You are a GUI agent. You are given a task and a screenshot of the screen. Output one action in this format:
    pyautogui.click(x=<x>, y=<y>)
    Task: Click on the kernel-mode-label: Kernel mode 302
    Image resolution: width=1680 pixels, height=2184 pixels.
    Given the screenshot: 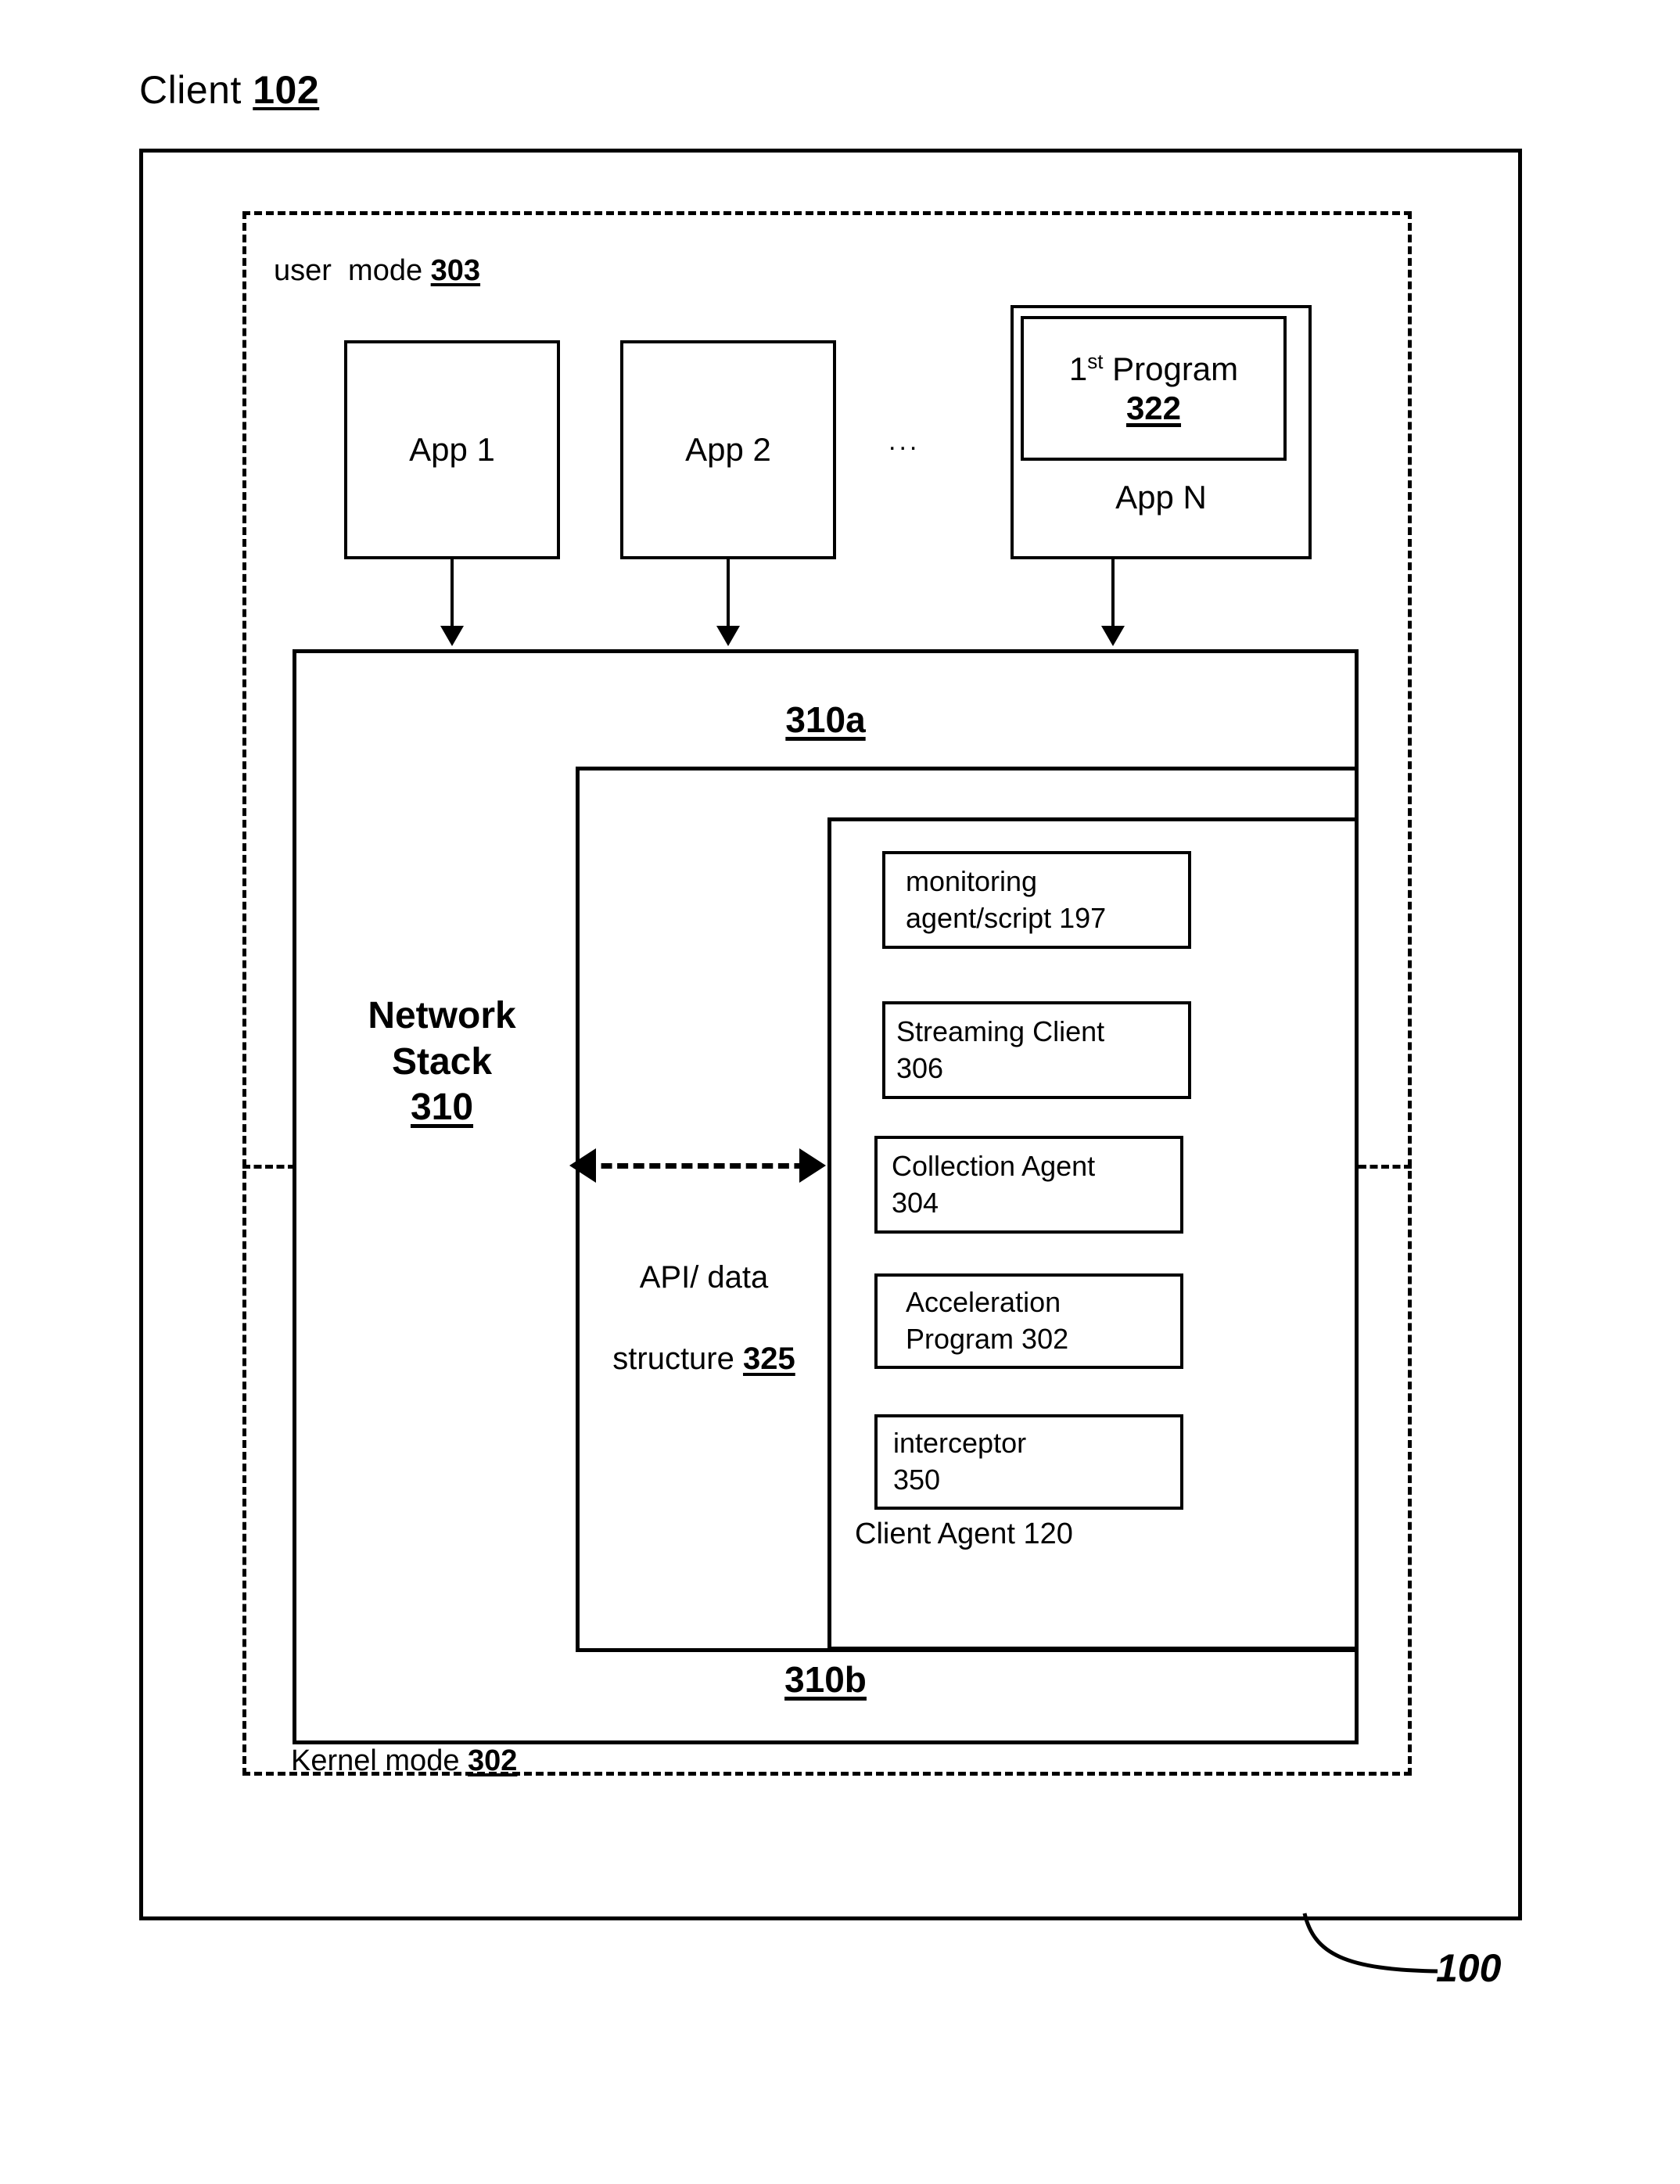 What is the action you would take?
    pyautogui.click(x=404, y=1761)
    